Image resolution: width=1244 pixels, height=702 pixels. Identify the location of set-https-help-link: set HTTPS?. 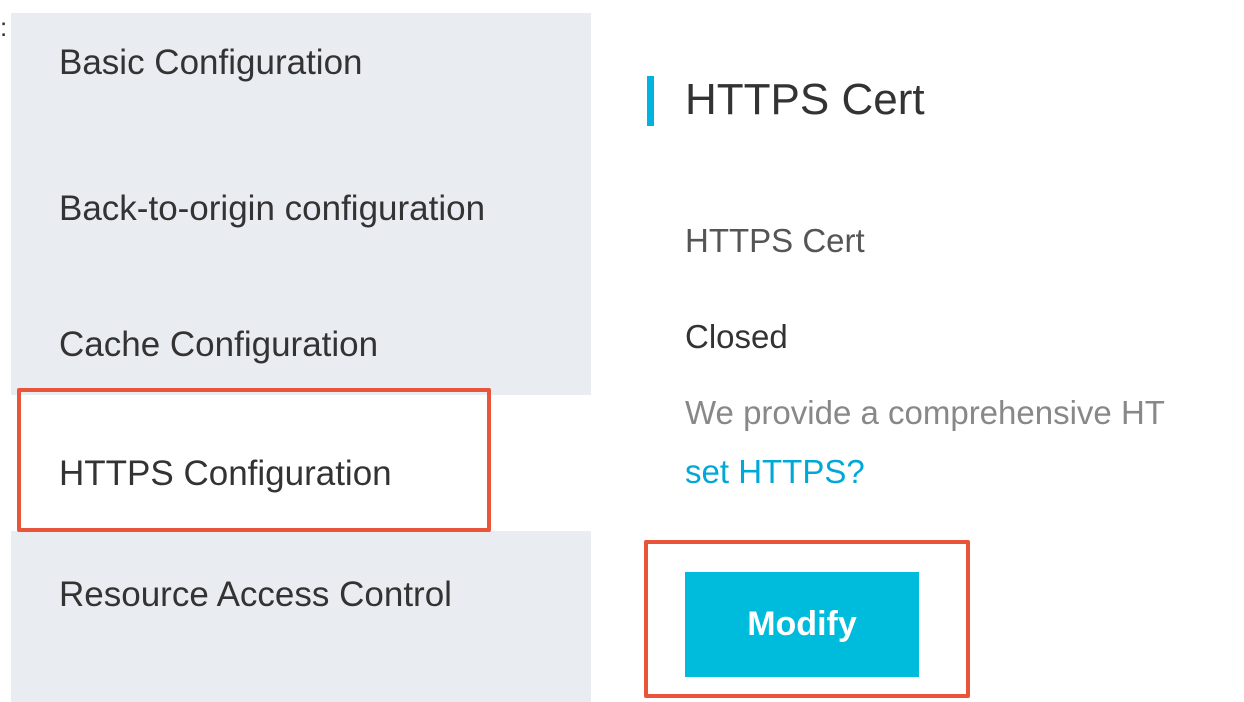
(775, 472).